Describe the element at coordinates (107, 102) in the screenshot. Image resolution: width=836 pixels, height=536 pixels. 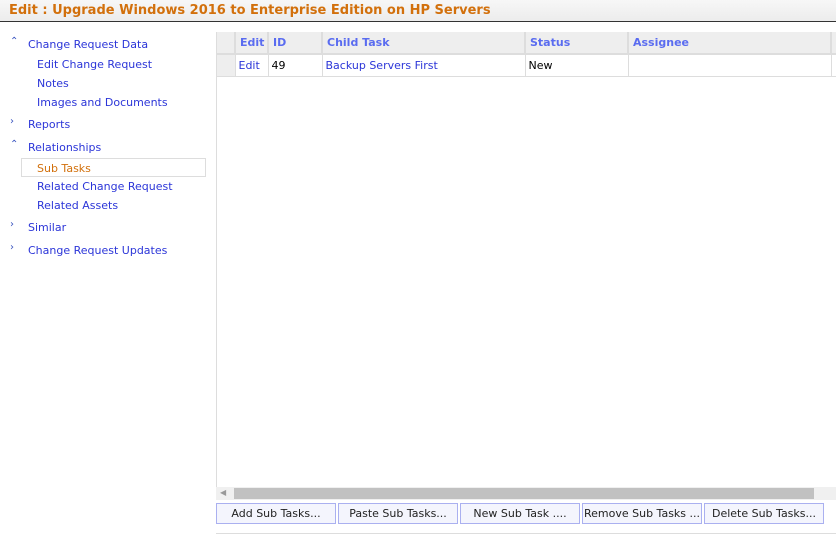
I see `sidebar-item-images-and-documents: Images and Documents` at that location.